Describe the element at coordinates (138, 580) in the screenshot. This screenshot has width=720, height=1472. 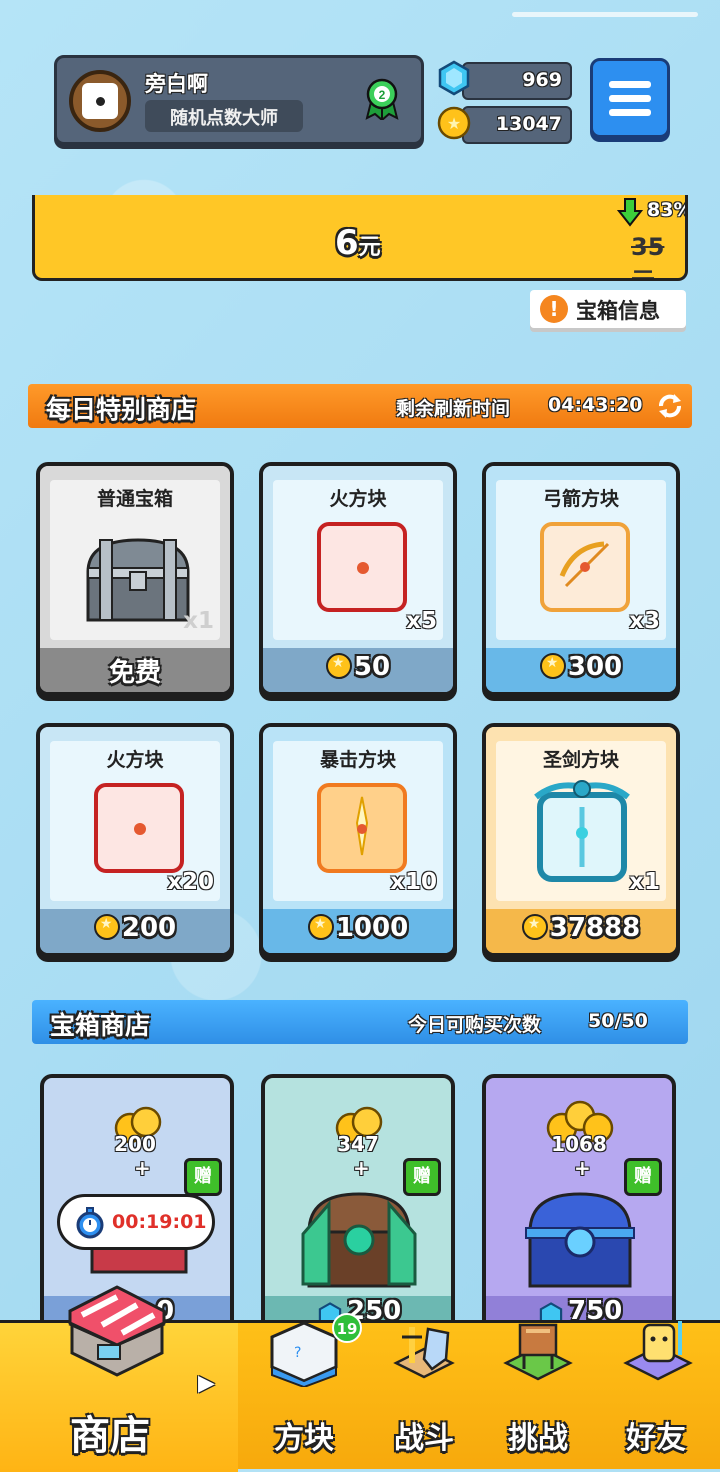
I see `silver-chest-icon` at that location.